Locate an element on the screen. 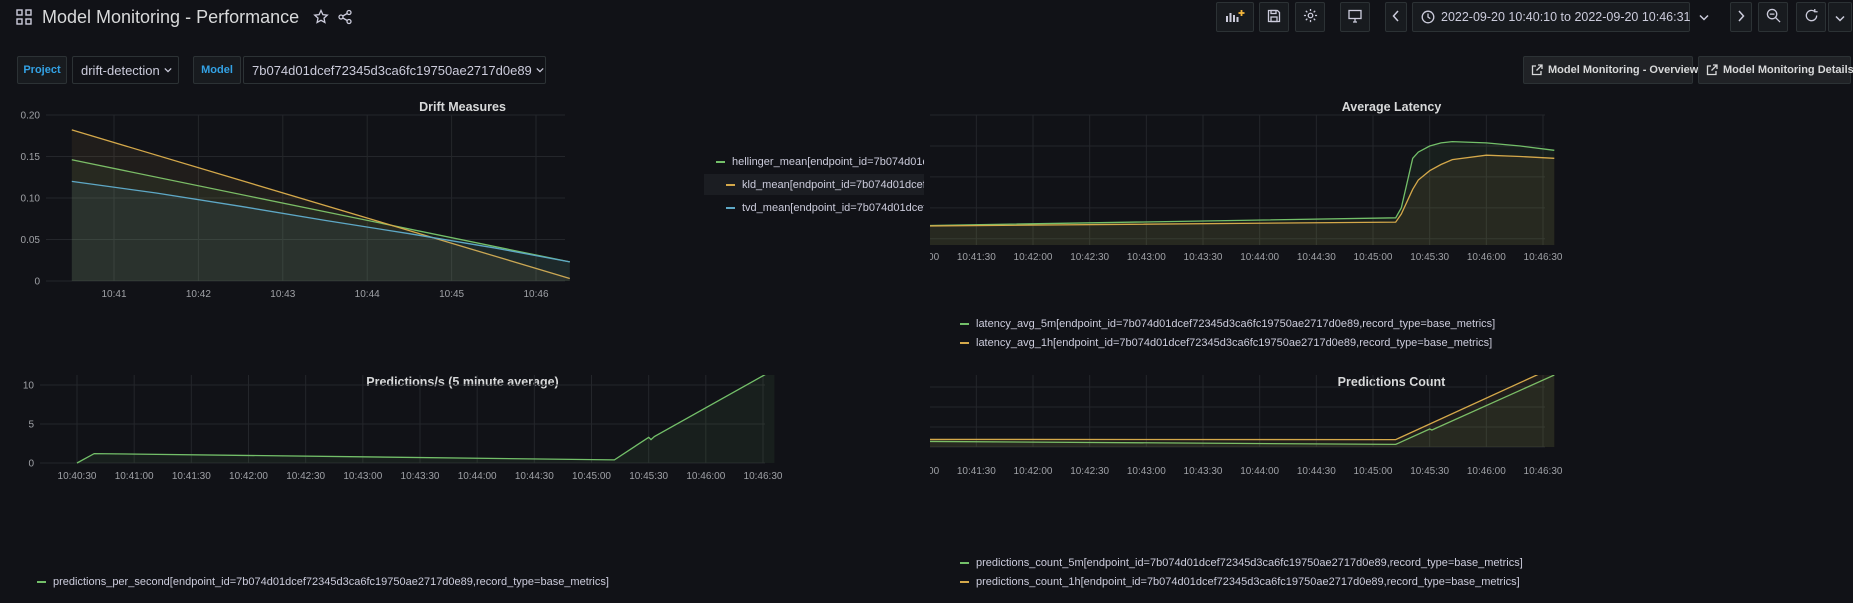  details-link: Model Monitoring Details is located at coordinates (1775, 70).